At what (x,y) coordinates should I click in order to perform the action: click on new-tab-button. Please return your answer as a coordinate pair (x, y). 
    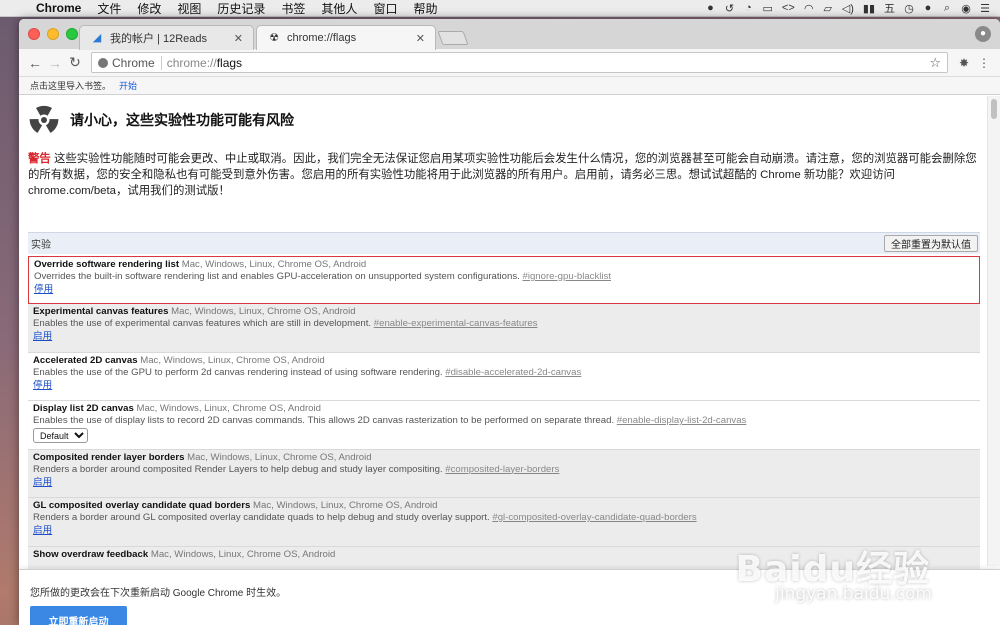
    Looking at the image, I should click on (453, 38).